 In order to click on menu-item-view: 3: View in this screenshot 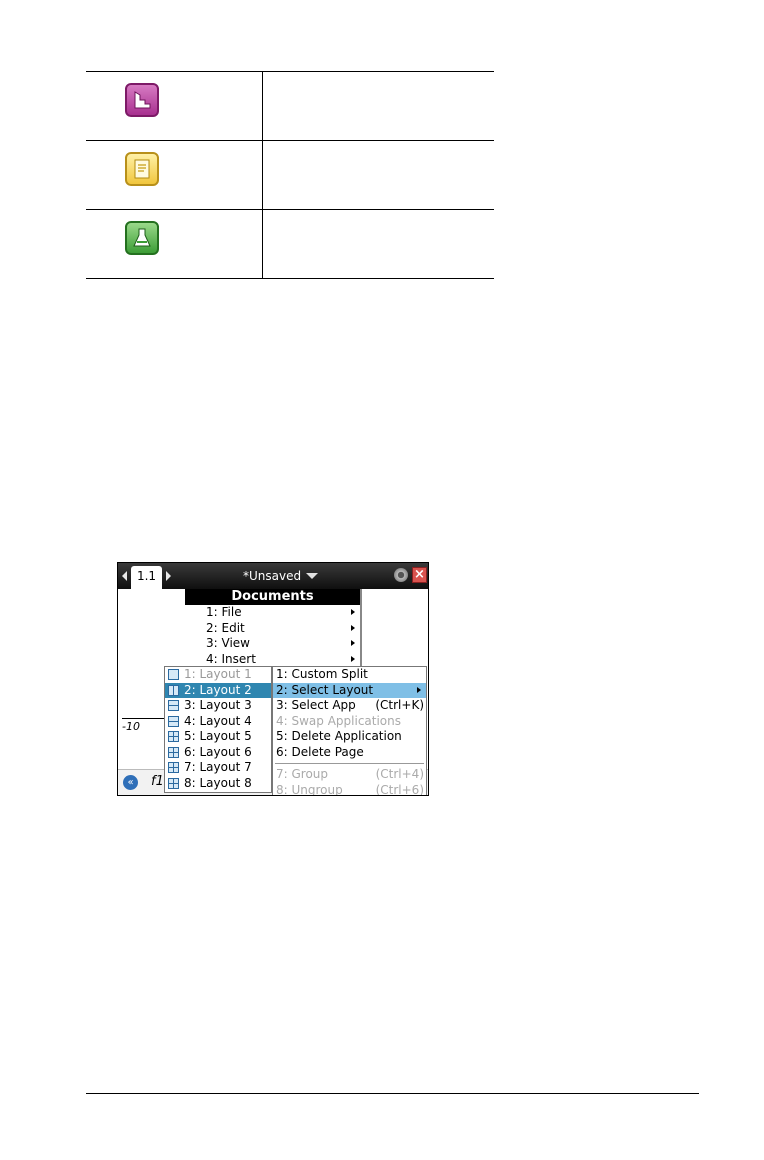, I will do `click(272, 644)`.